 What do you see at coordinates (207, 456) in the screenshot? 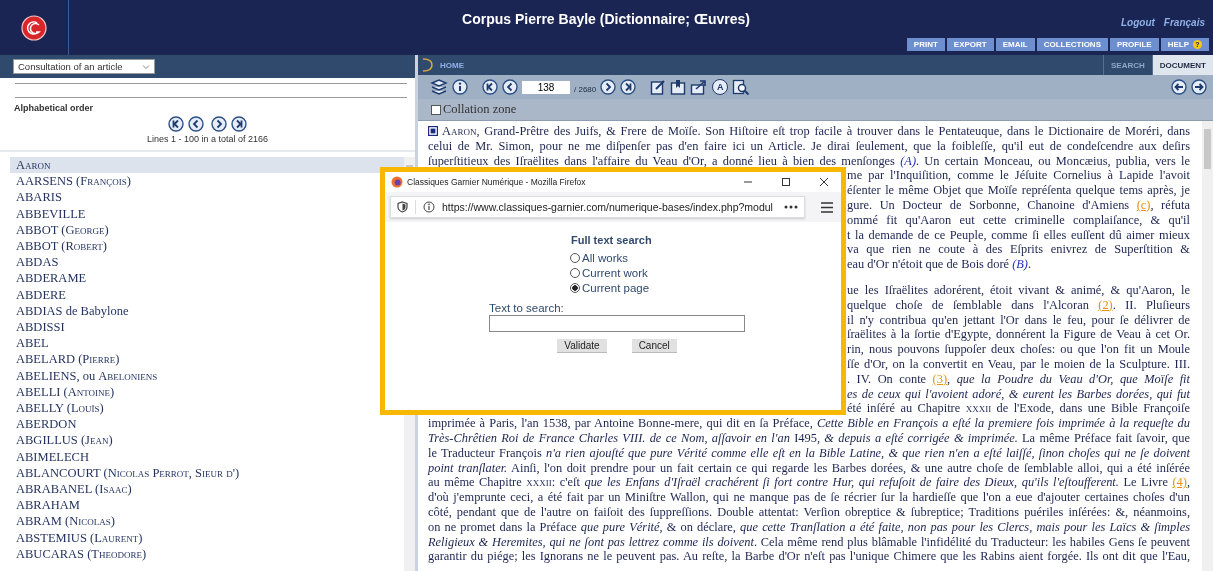
I see `article-item: ABIMELECH` at bounding box center [207, 456].